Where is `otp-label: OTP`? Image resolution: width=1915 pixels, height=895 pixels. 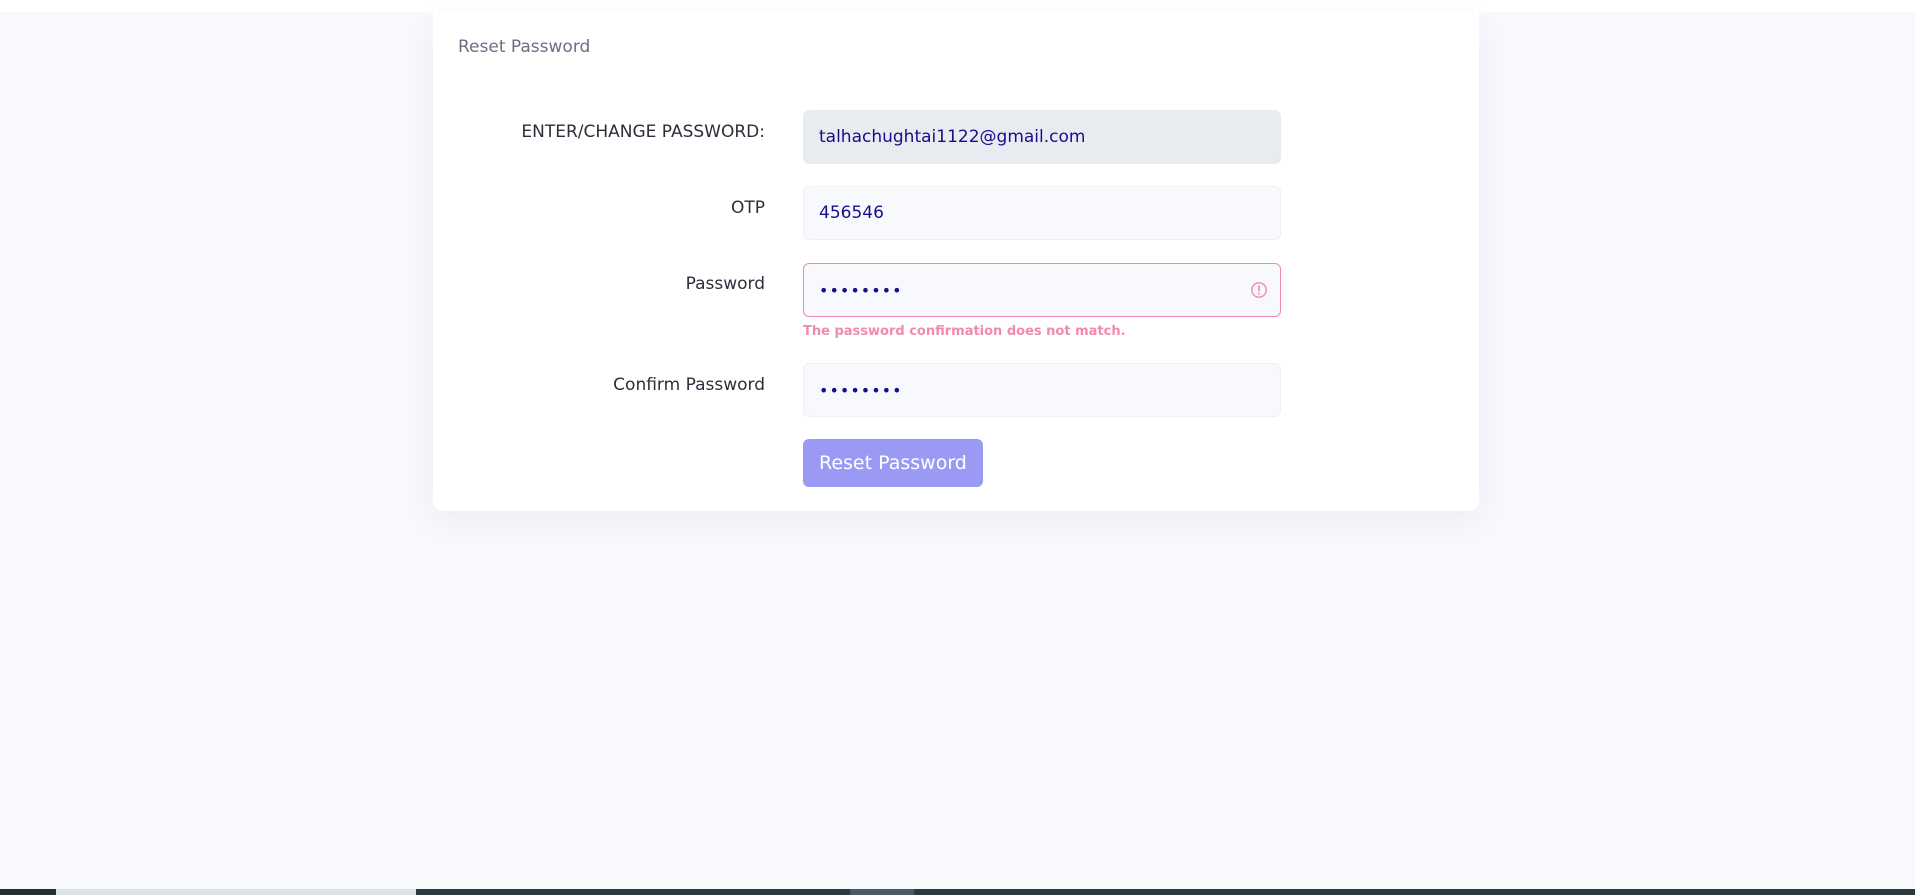 otp-label: OTP is located at coordinates (747, 208).